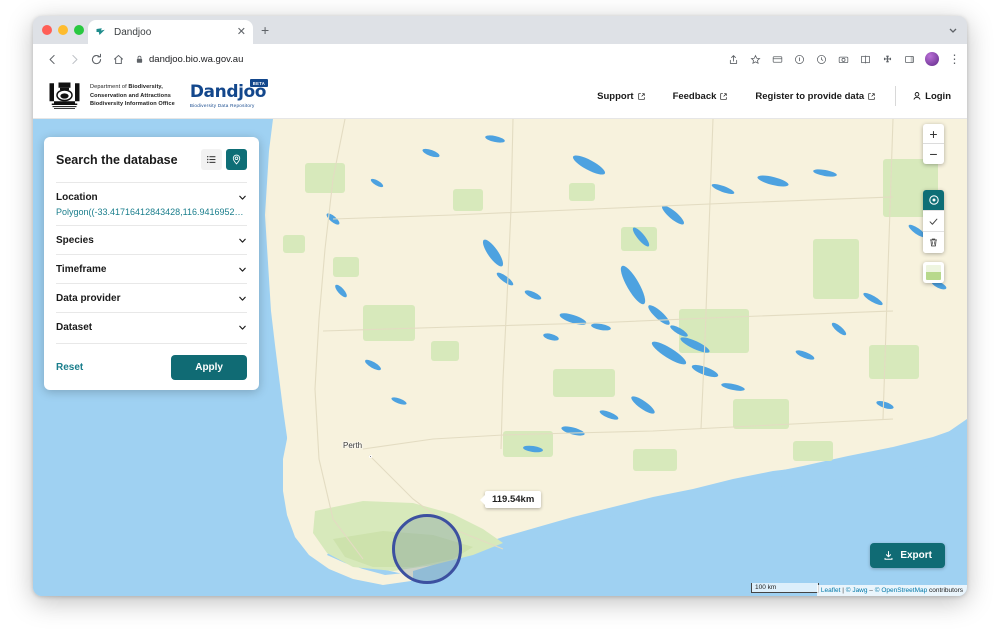 The width and height of the screenshot is (1000, 634). I want to click on window-traffic-lights, so click(63, 30).